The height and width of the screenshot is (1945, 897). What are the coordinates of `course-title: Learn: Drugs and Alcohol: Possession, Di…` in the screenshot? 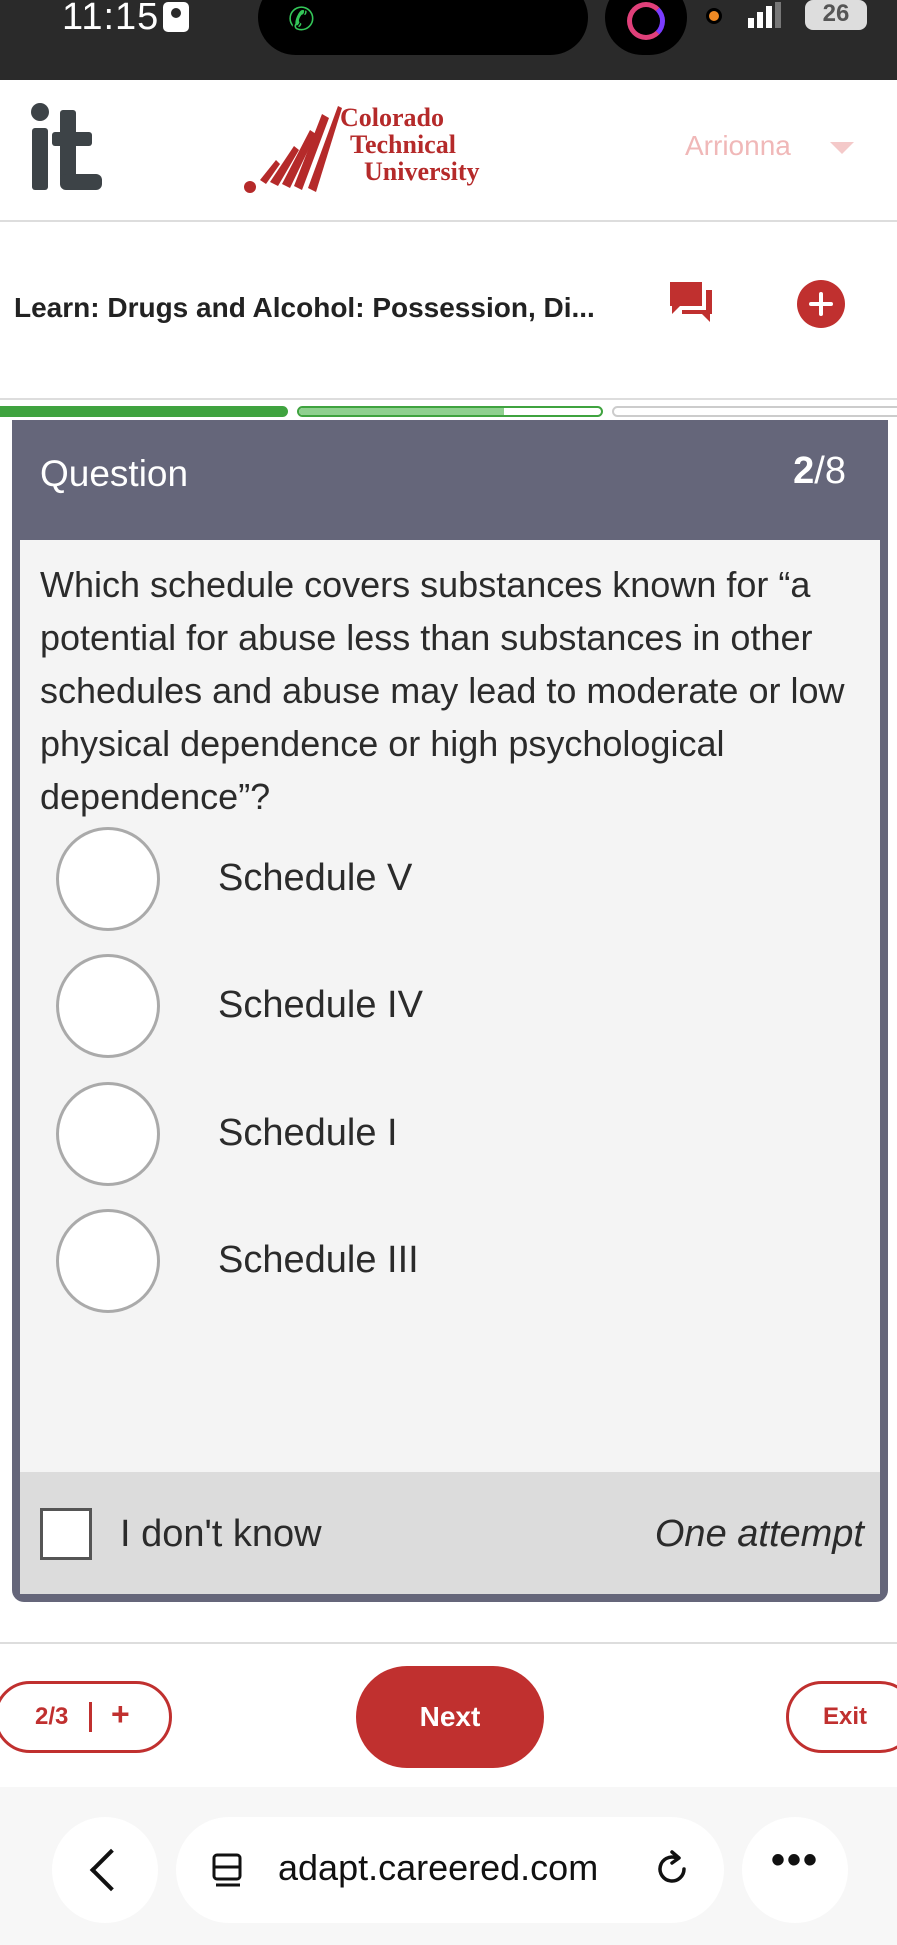 It's located at (304, 307).